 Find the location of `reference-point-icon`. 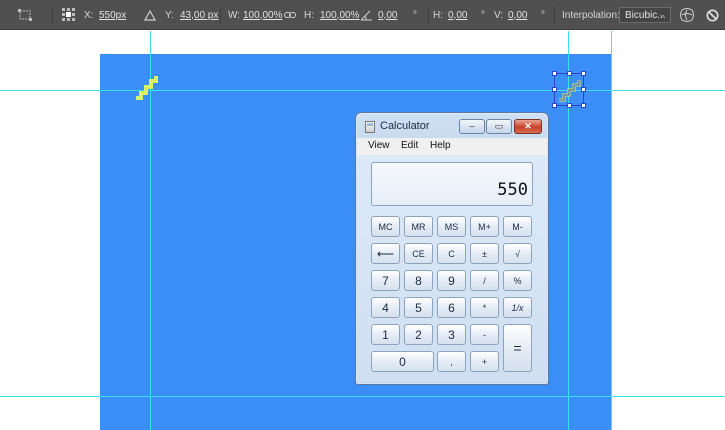

reference-point-icon is located at coordinates (69, 15).